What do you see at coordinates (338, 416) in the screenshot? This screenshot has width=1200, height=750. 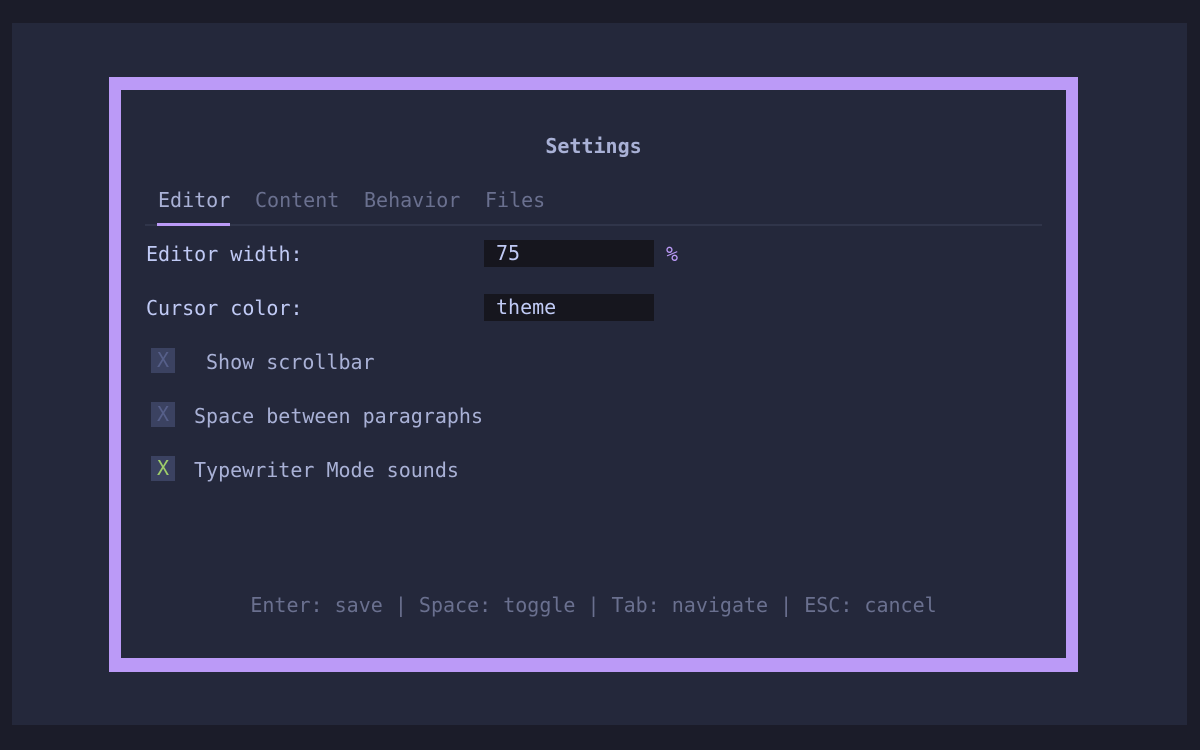 I see `space-between-paragraphs-label: Space between paragraphs` at bounding box center [338, 416].